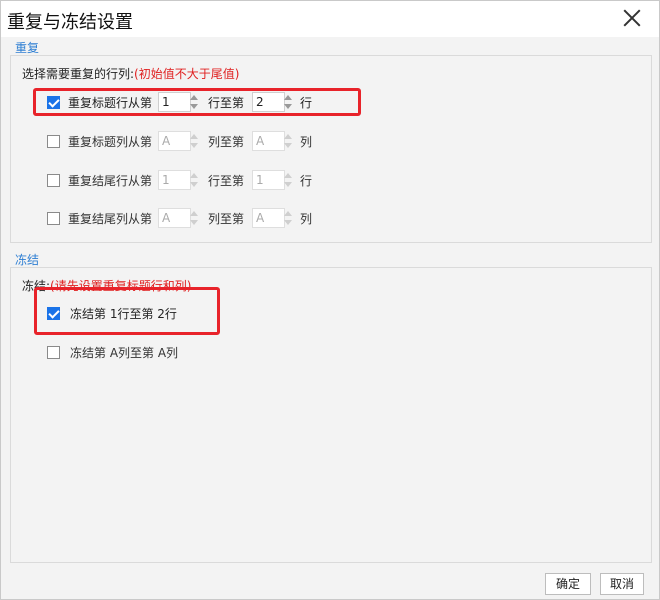 Image resolution: width=660 pixels, height=600 pixels. Describe the element at coordinates (110, 141) in the screenshot. I see `repeat-title-cols-label: 重复标题列从第` at that location.